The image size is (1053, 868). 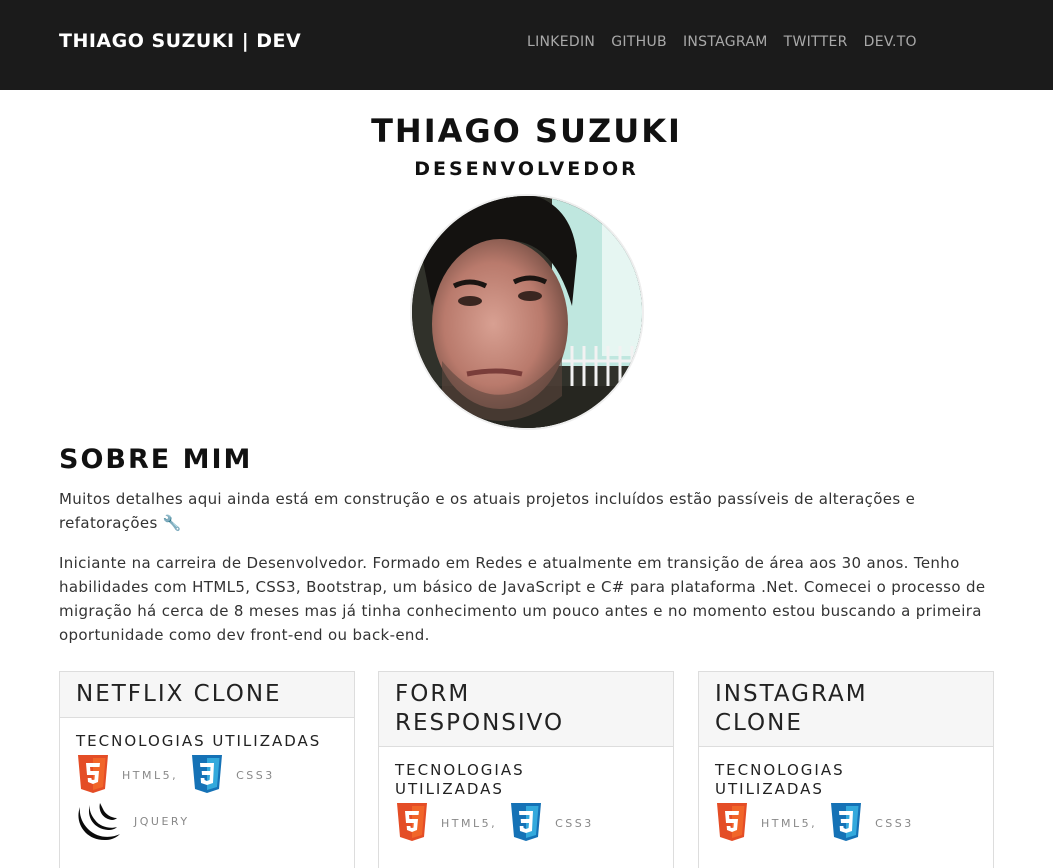 I want to click on card-header: NETFLIX CLONE, so click(x=207, y=695).